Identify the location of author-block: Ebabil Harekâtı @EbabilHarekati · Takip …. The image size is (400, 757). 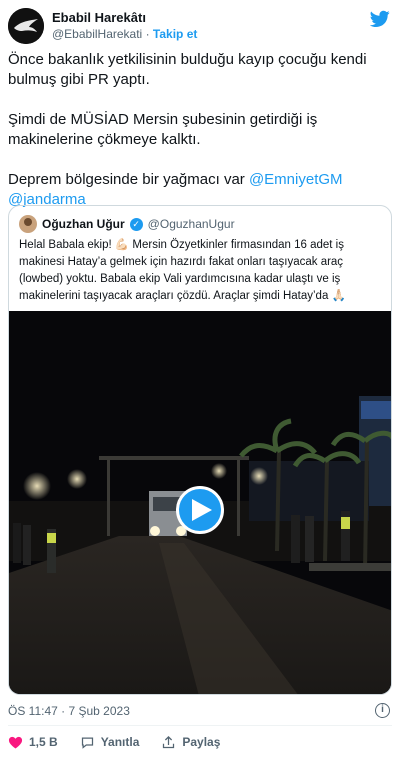
(124, 26).